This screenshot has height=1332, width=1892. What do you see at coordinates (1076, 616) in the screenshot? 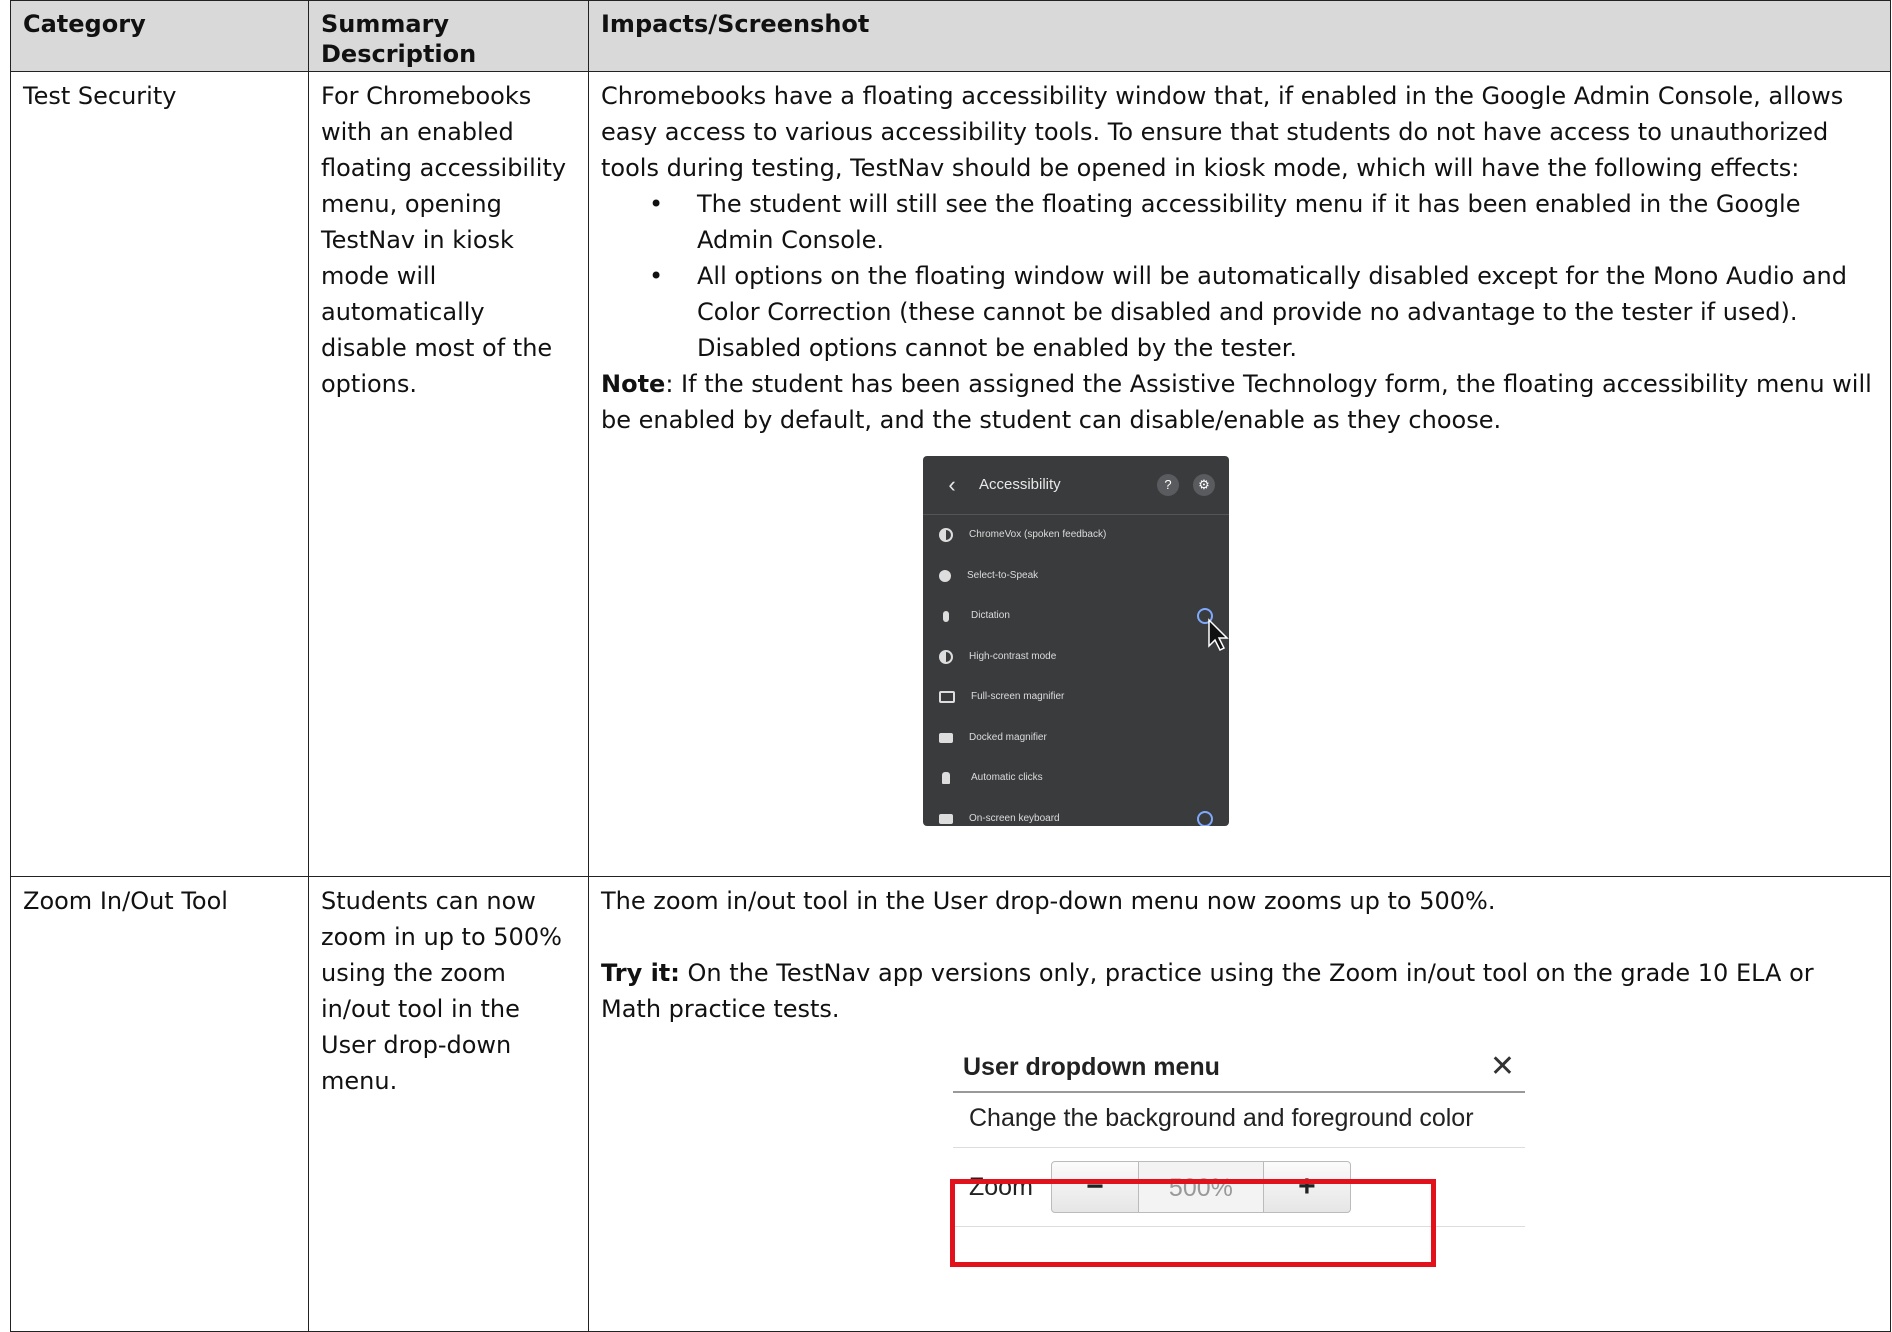
I see `accessibility-item: Dictation` at bounding box center [1076, 616].